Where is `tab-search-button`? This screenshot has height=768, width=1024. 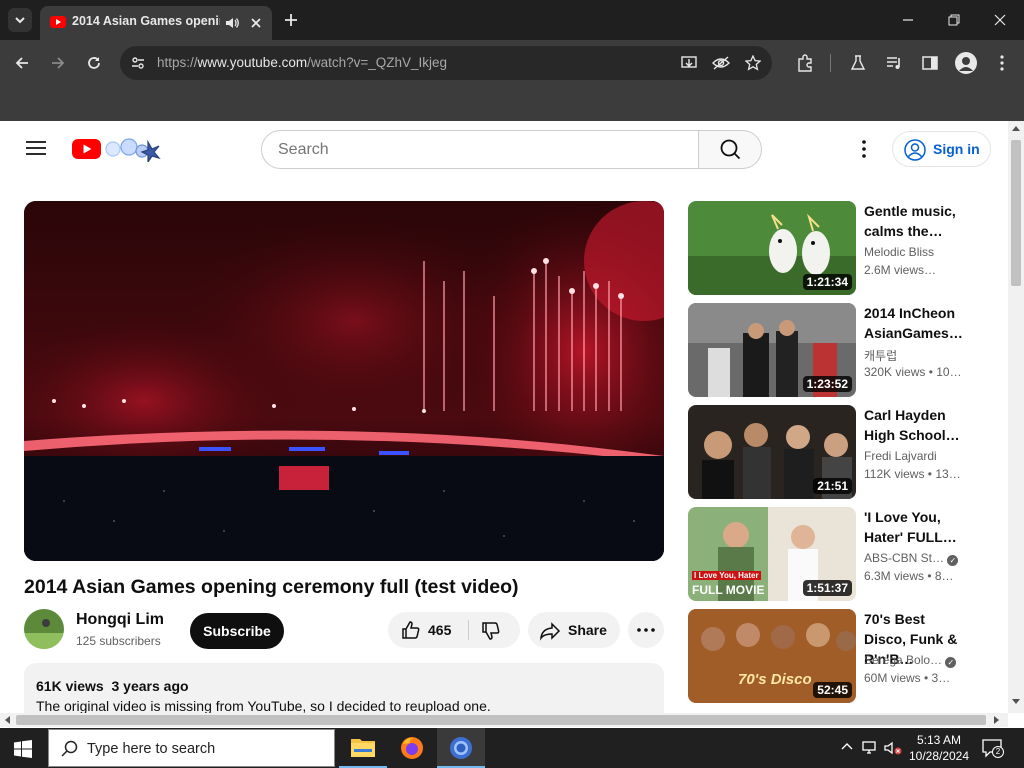
tab-search-button is located at coordinates (20, 20).